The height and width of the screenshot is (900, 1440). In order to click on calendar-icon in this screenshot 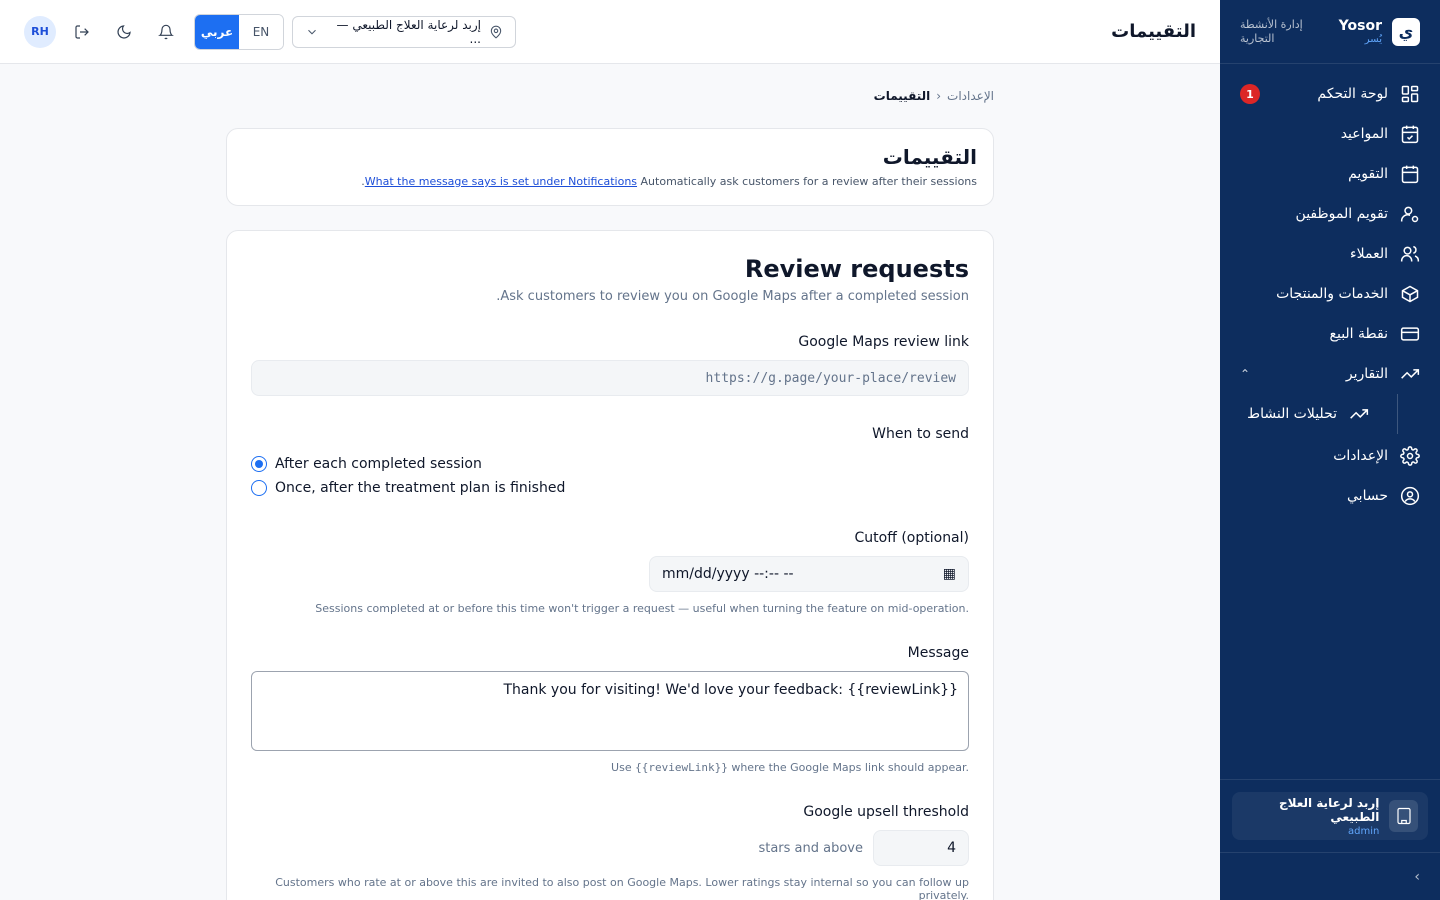, I will do `click(1410, 174)`.